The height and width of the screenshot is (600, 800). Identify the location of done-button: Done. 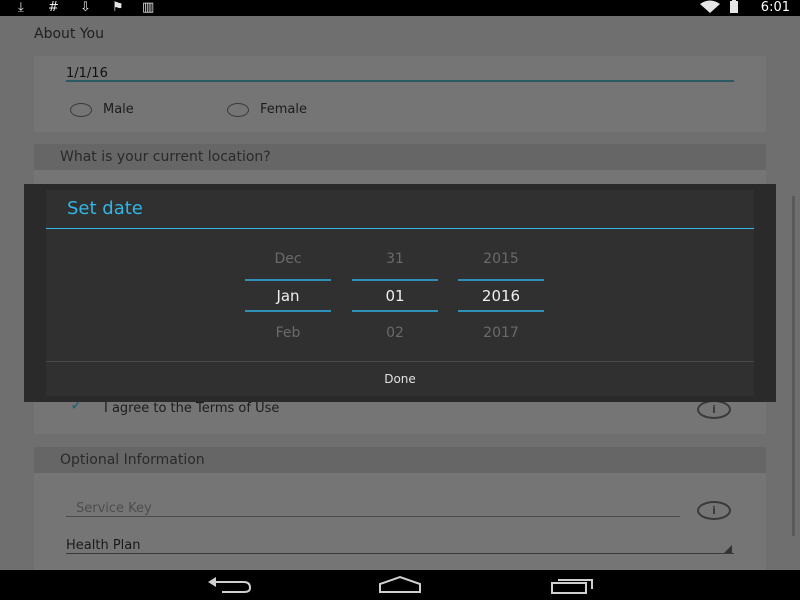
(400, 379).